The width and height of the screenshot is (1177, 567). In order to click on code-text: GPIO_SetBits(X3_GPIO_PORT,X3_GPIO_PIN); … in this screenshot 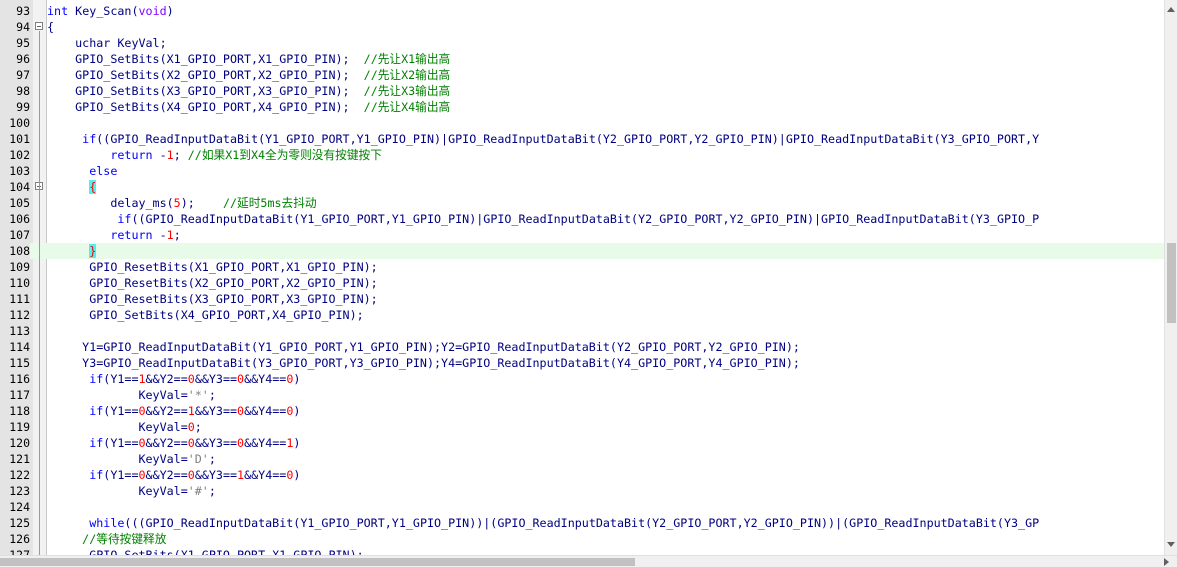, I will do `click(248, 91)`.